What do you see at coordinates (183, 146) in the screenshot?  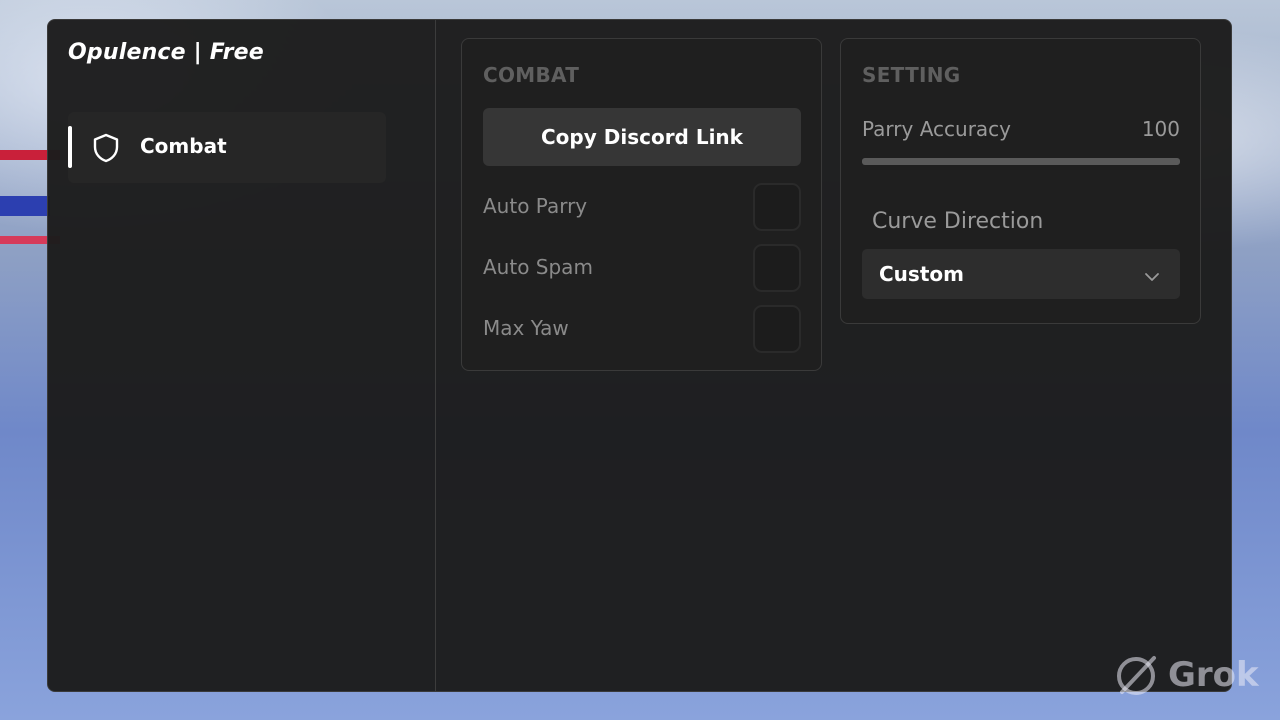 I see `sidebar-item-label: Combat` at bounding box center [183, 146].